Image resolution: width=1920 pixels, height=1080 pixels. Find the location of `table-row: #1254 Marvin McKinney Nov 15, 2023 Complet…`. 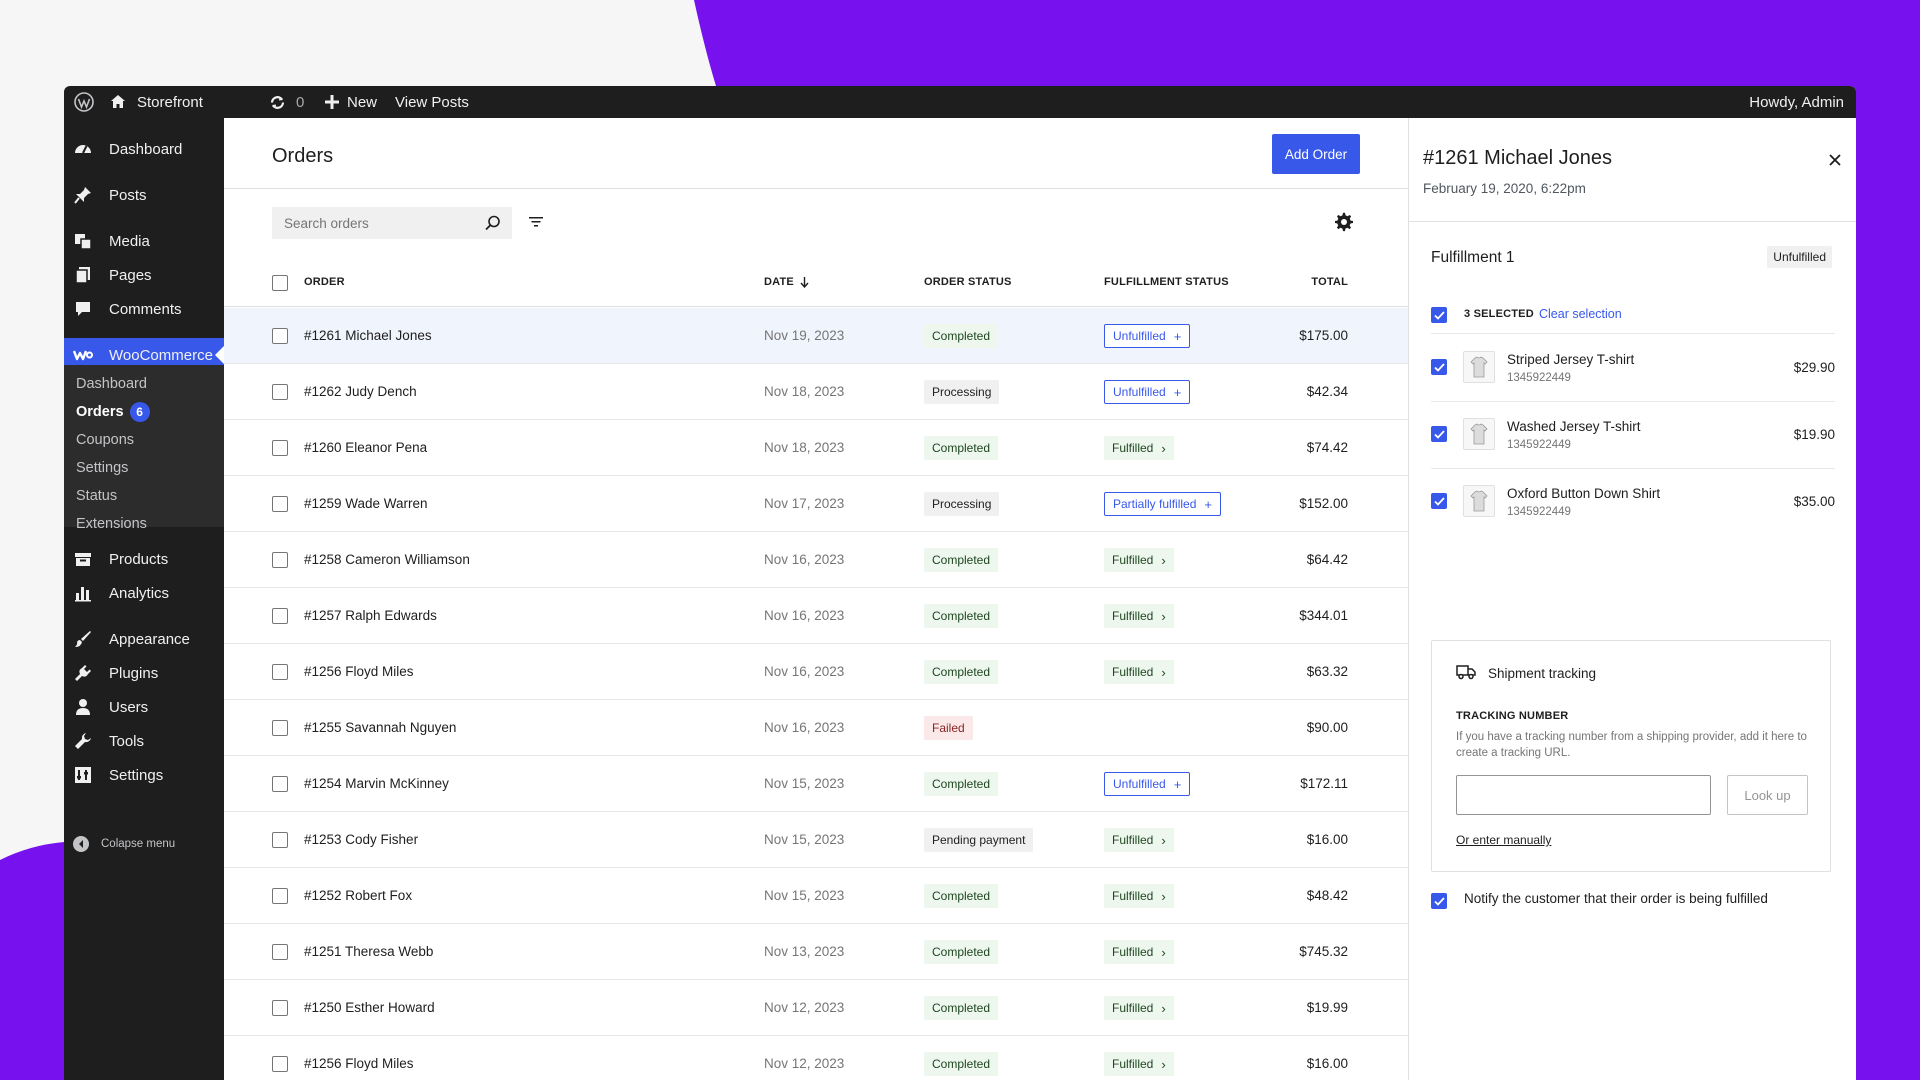

table-row: #1254 Marvin McKinney Nov 15, 2023 Complet… is located at coordinates (816, 784).